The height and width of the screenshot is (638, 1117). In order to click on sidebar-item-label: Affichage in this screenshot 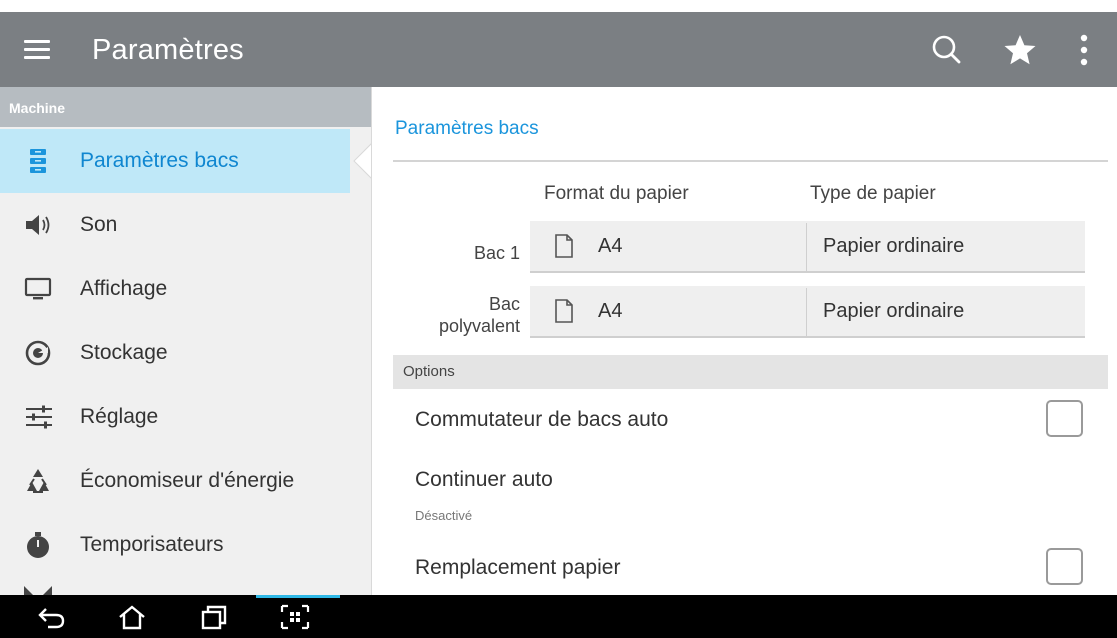, I will do `click(124, 288)`.